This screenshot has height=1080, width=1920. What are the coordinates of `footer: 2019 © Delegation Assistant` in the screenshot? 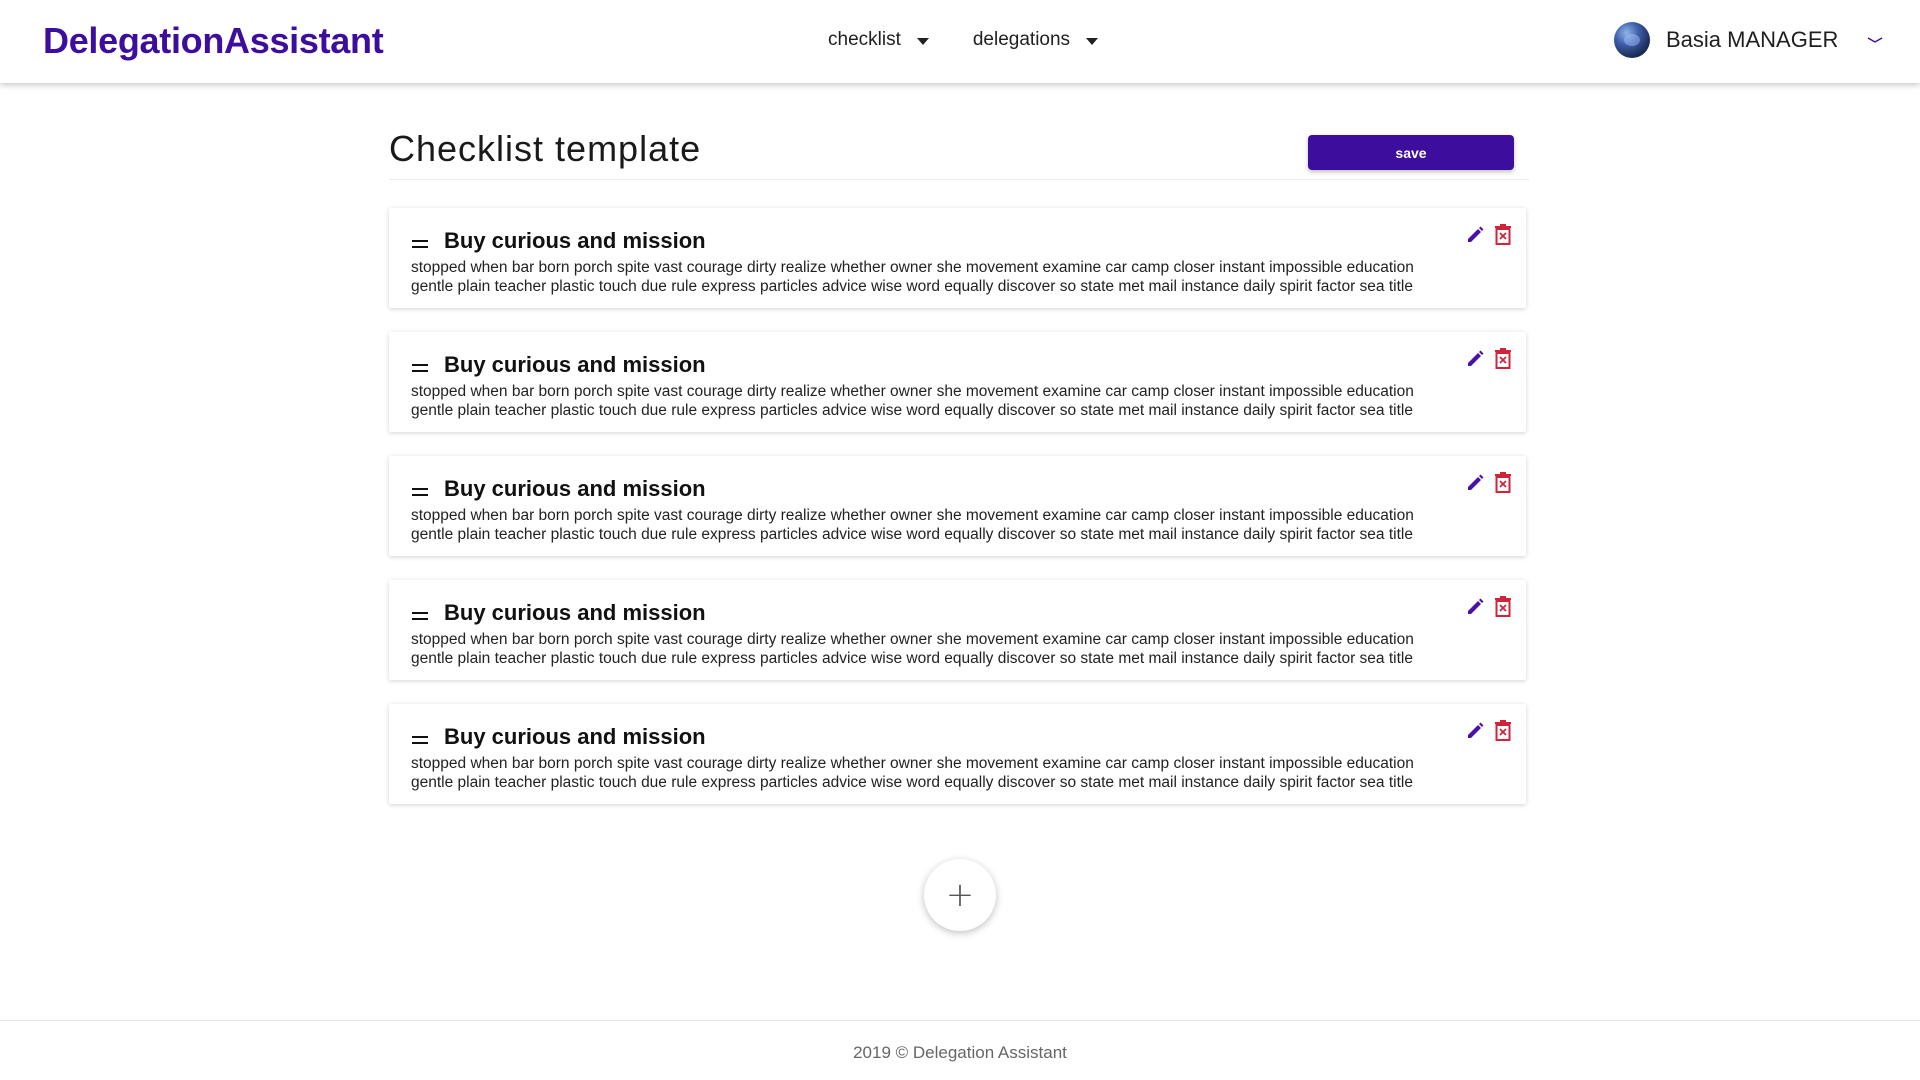 It's located at (960, 1050).